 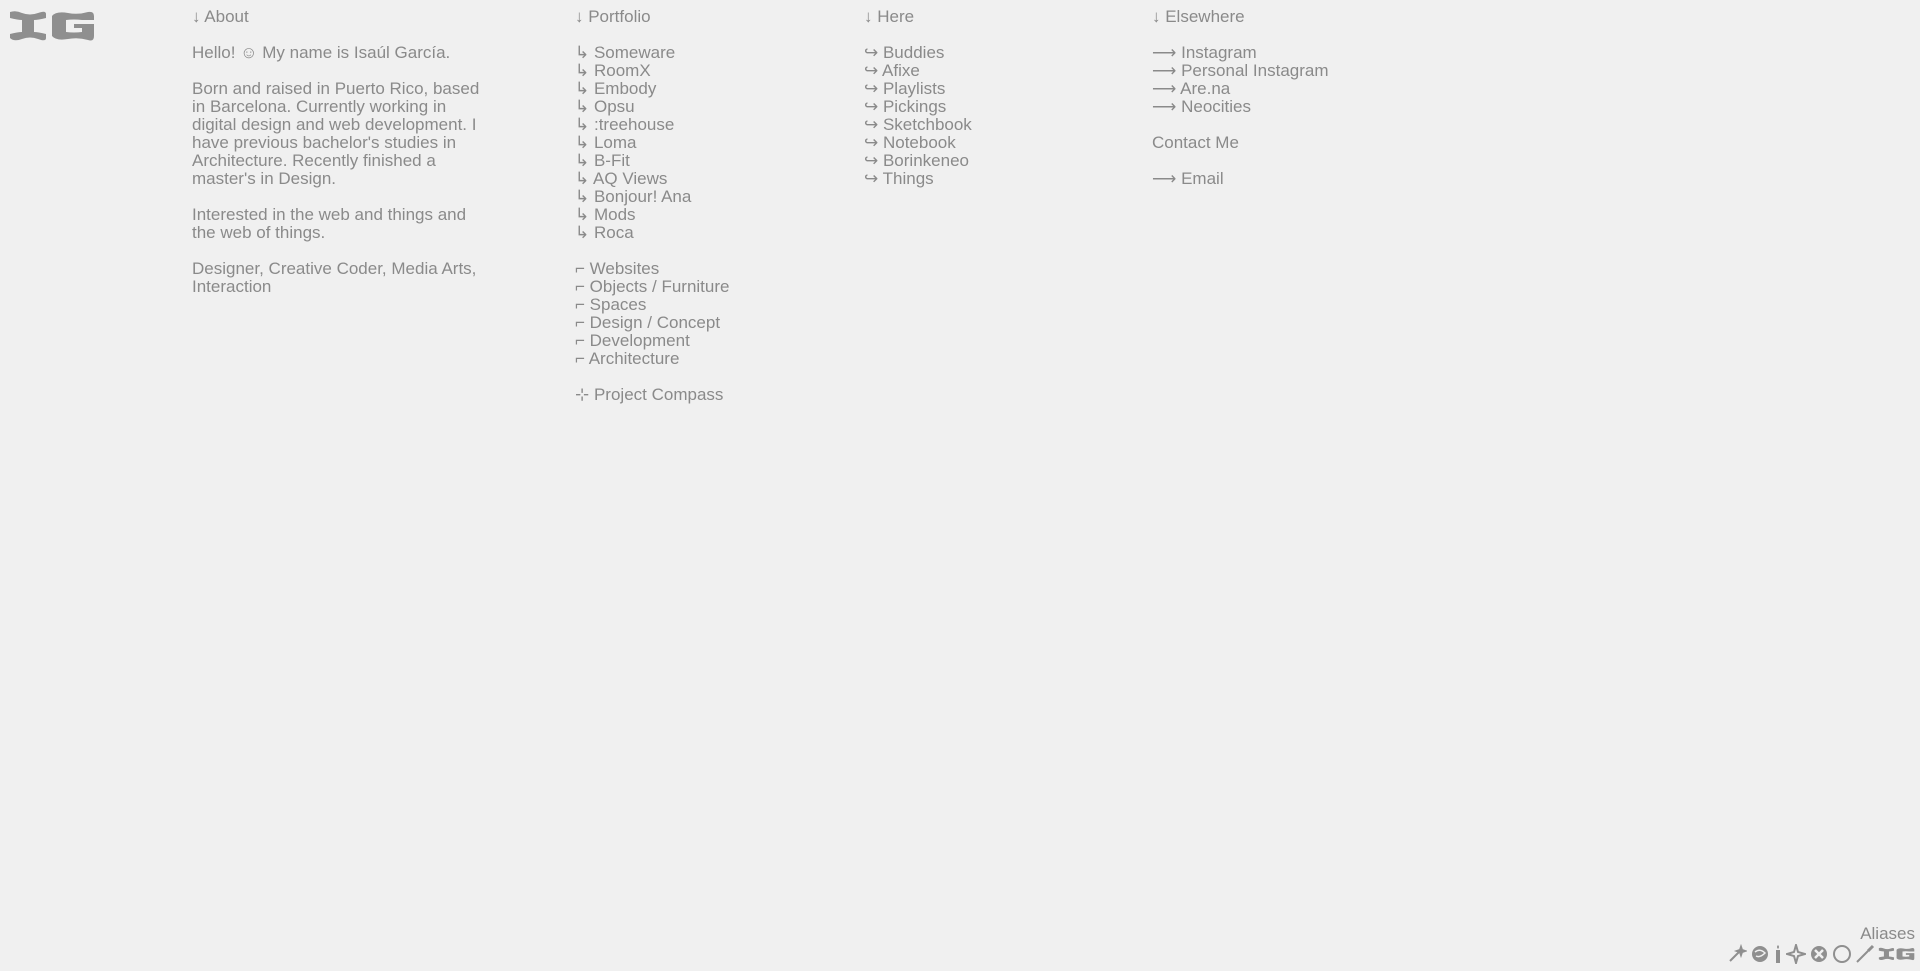 I want to click on ring-icon, so click(x=1842, y=954).